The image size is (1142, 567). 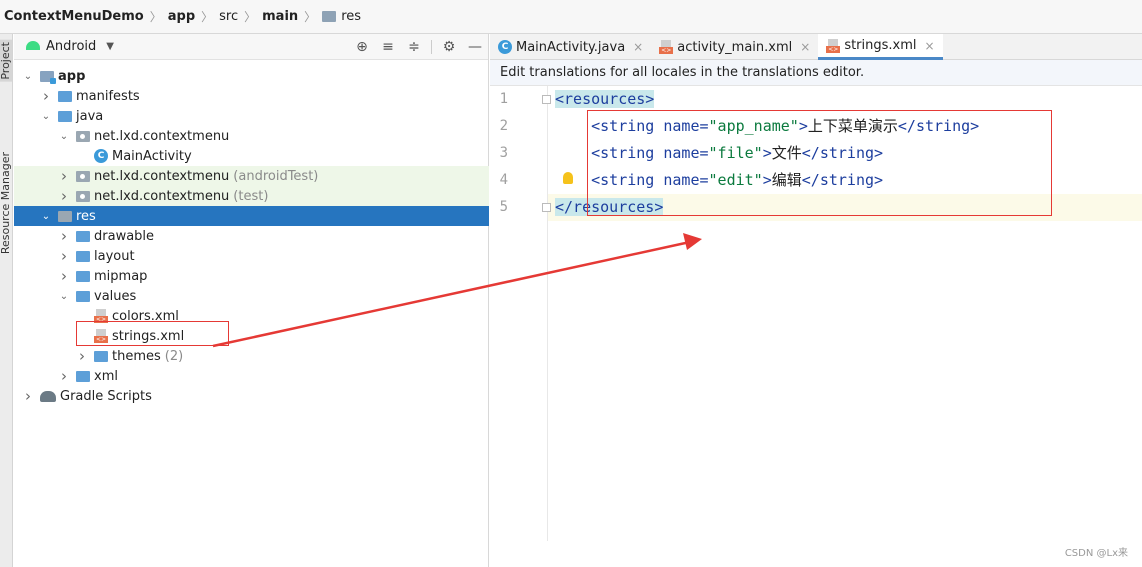 What do you see at coordinates (362, 47) in the screenshot?
I see `locate-icon: ⊕` at bounding box center [362, 47].